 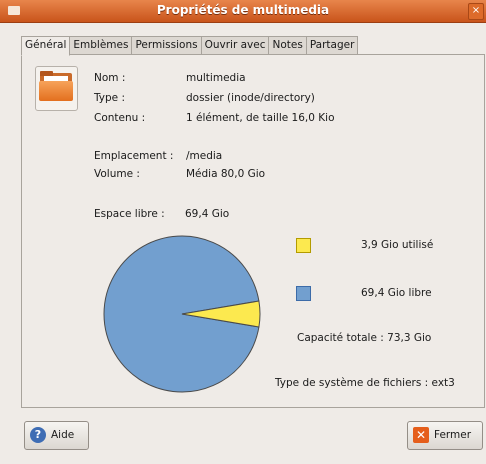 I want to click on close-icon: ✕, so click(x=421, y=435).